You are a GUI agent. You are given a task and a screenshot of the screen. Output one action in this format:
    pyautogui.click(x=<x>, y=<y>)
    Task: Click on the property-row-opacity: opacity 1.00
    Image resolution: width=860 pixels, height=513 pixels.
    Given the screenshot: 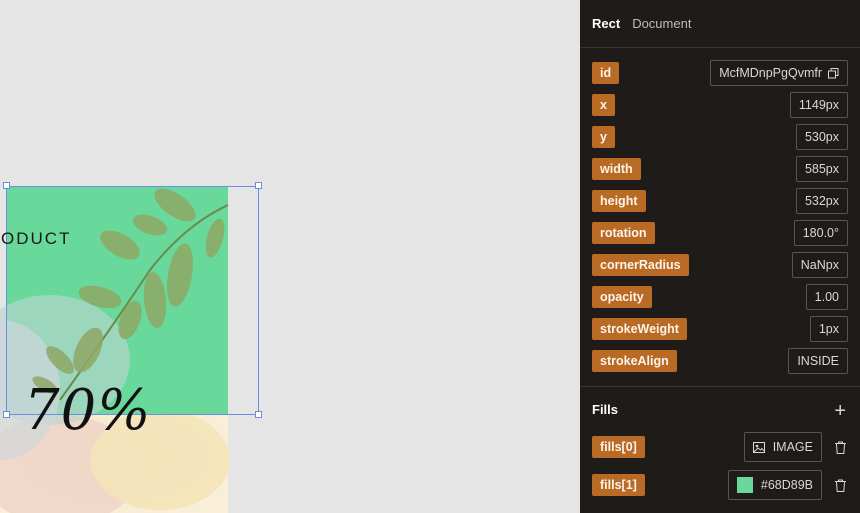 What is the action you would take?
    pyautogui.click(x=720, y=297)
    